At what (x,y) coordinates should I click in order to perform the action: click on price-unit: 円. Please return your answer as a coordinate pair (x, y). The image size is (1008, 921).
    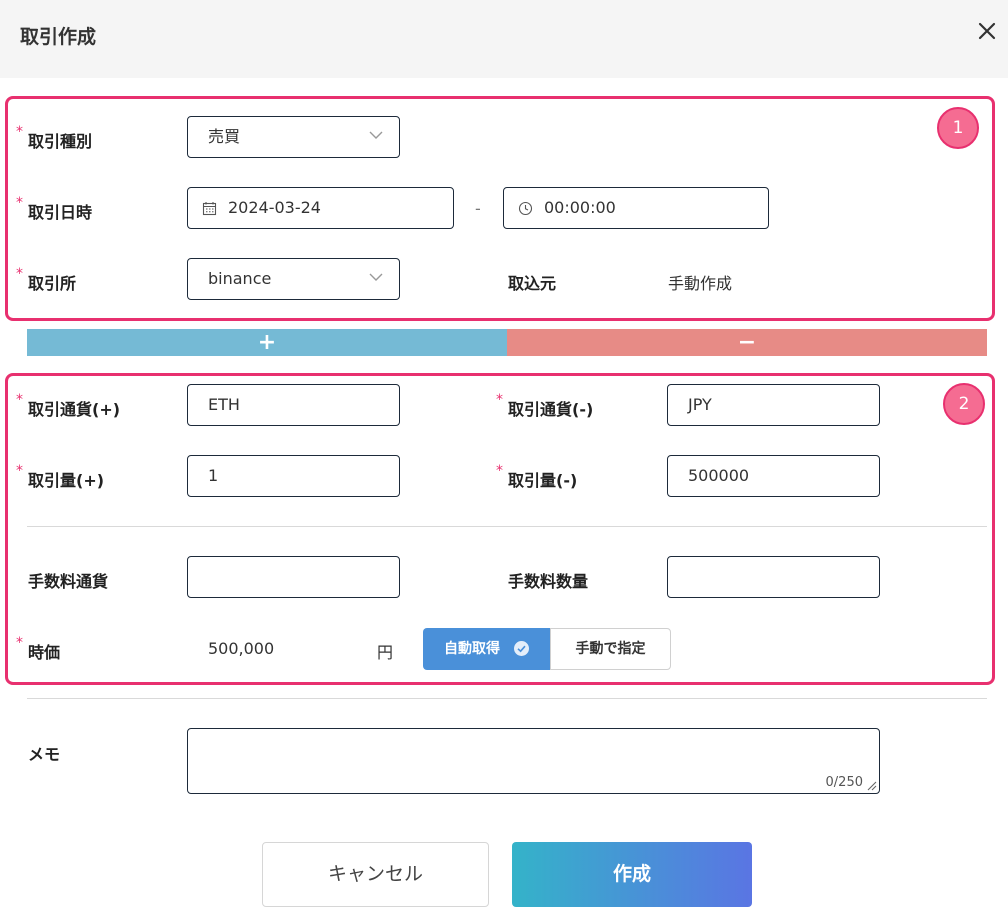
    Looking at the image, I should click on (385, 652).